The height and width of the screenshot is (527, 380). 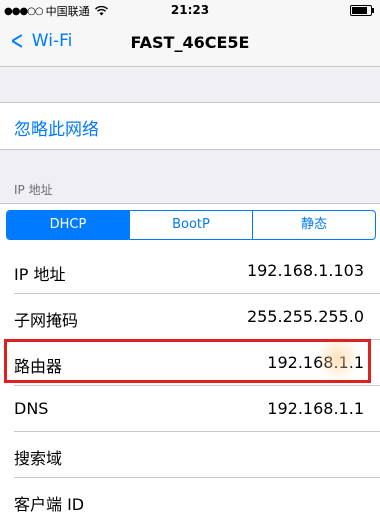 What do you see at coordinates (362, 10) in the screenshot?
I see `battery-icon` at bounding box center [362, 10].